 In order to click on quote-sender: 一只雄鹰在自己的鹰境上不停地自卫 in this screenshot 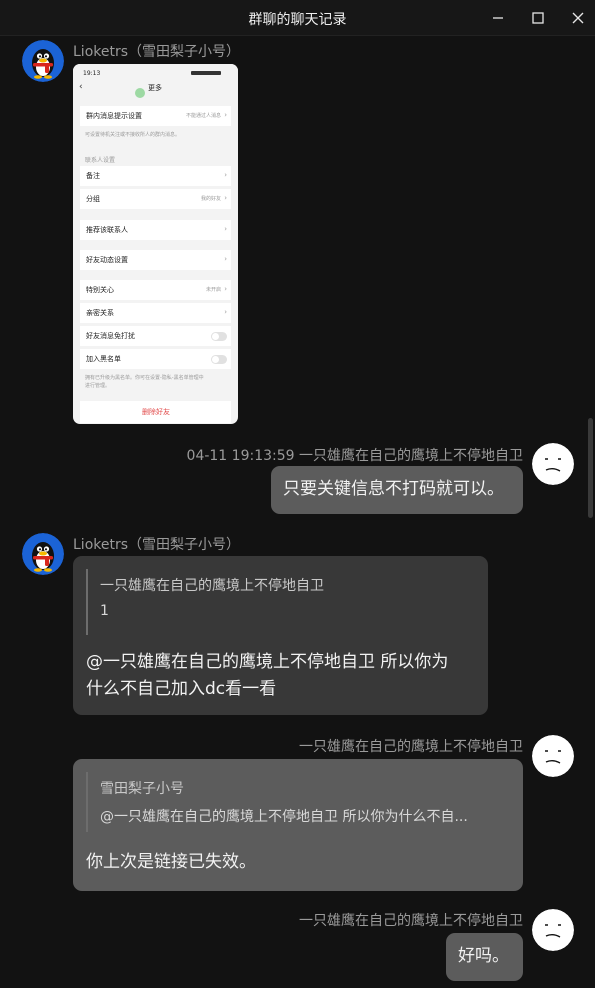, I will do `click(212, 586)`.